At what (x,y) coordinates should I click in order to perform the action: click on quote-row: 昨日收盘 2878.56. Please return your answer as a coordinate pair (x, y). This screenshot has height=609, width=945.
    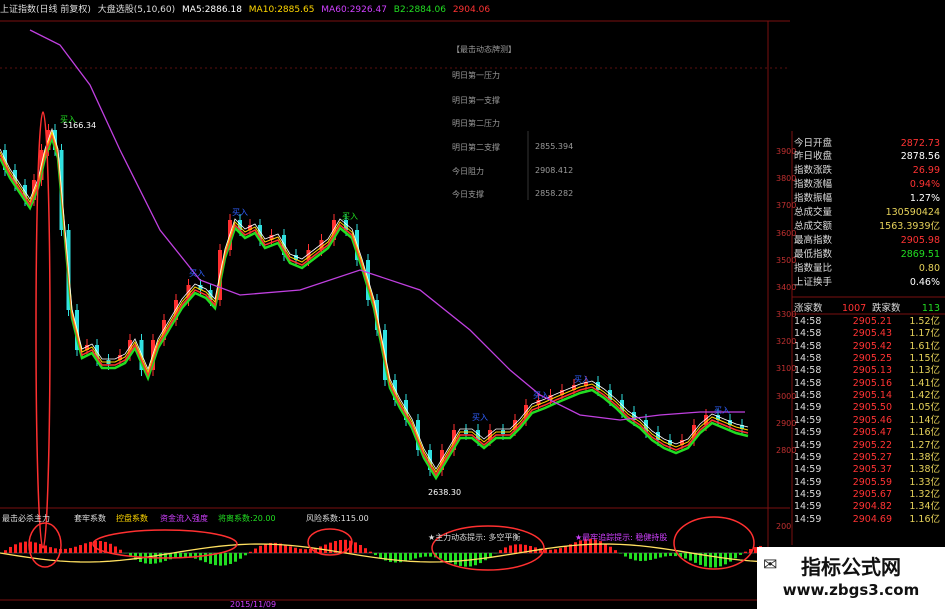
    Looking at the image, I should click on (869, 156).